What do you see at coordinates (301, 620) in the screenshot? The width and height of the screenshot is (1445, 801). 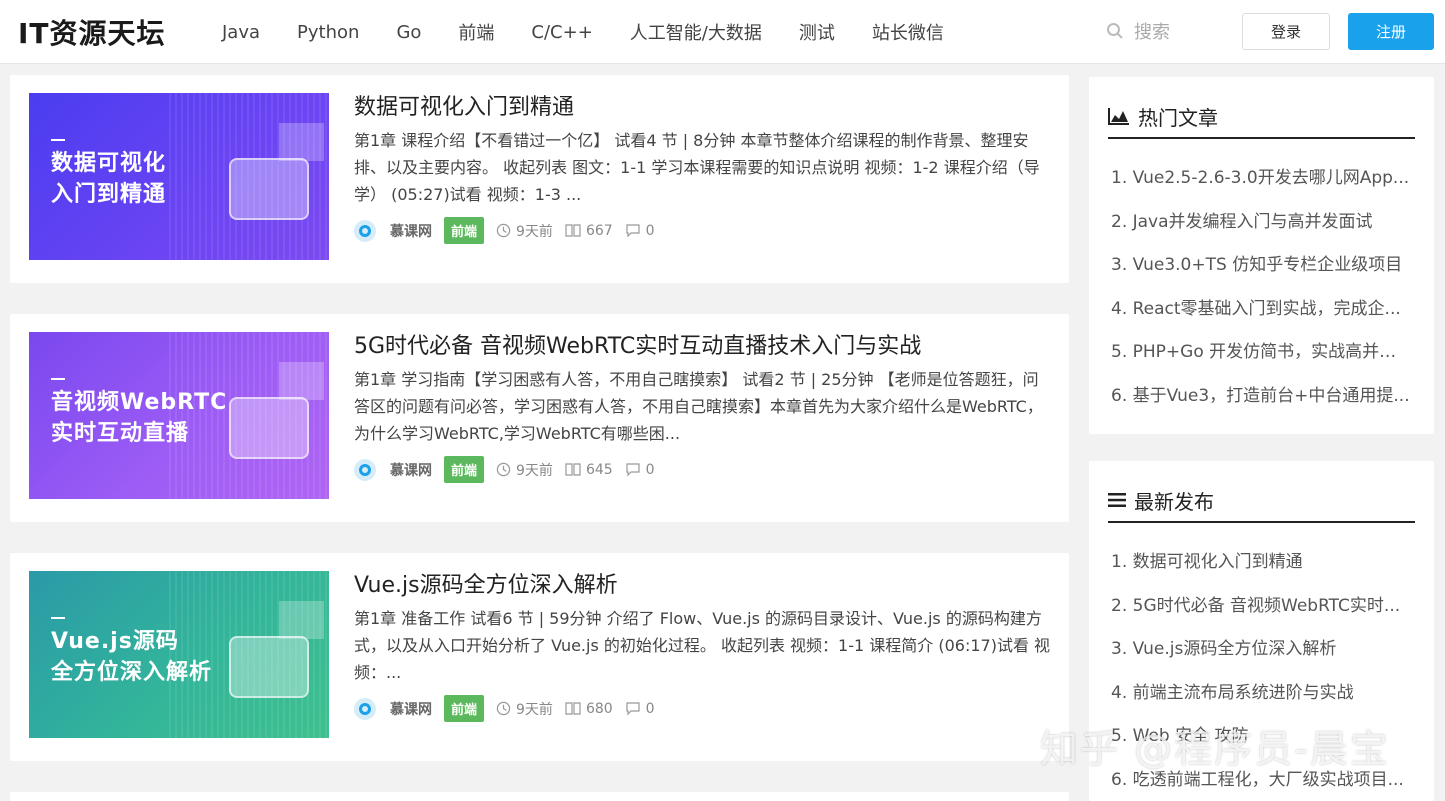 I see `window-icon` at bounding box center [301, 620].